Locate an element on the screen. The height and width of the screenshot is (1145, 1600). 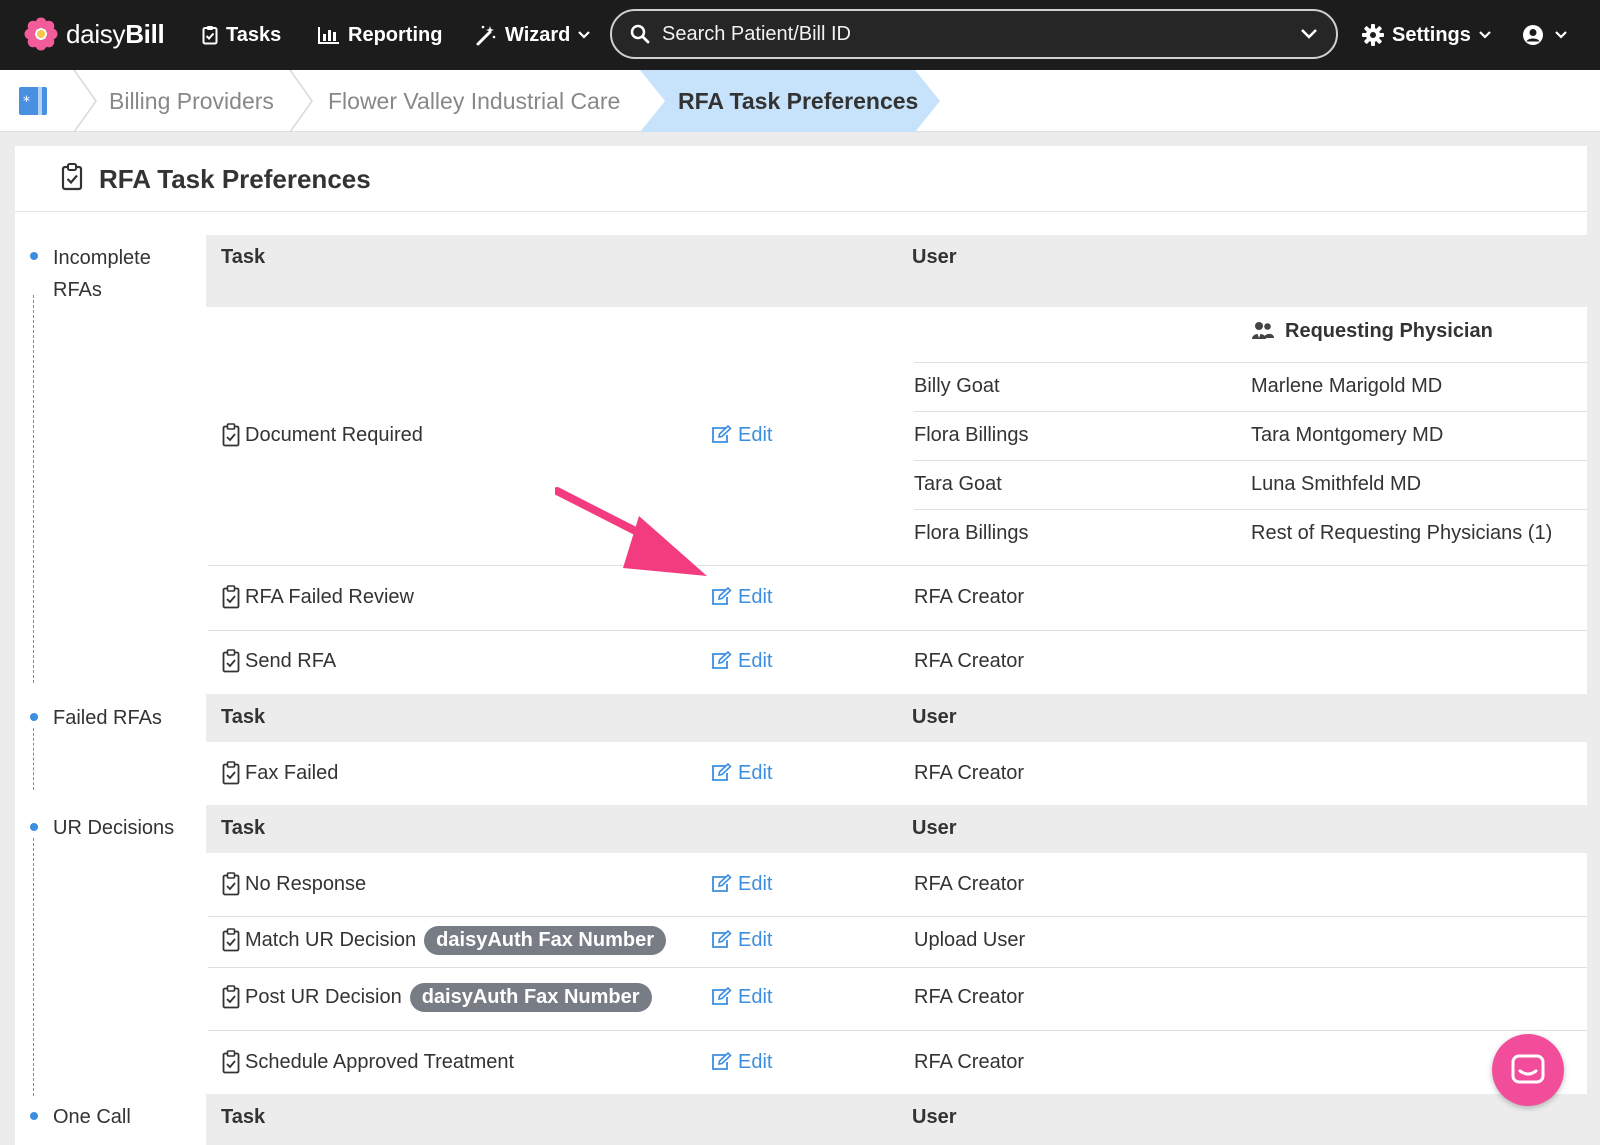
edit-fax-failed-button: Edit is located at coordinates (741, 773).